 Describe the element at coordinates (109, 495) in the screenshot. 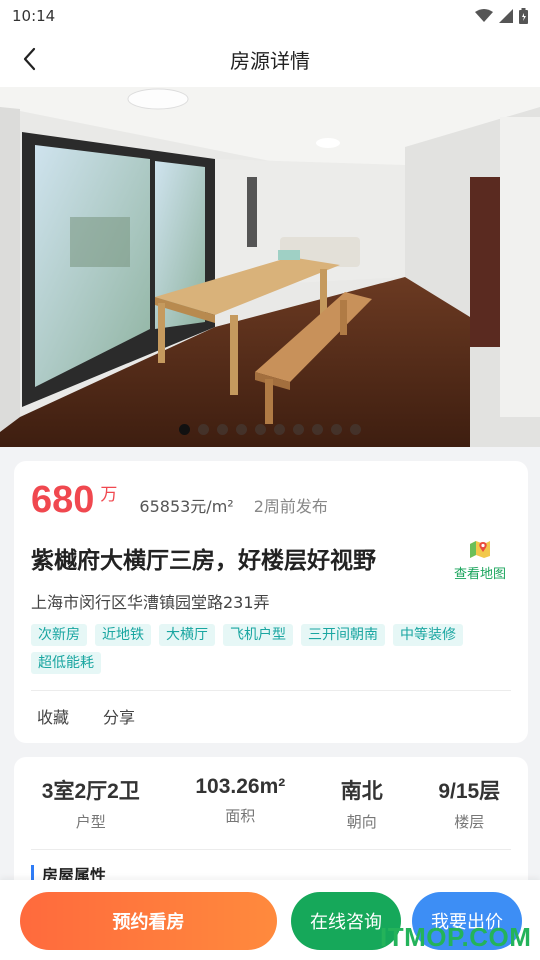

I see `price-unit: 万` at that location.